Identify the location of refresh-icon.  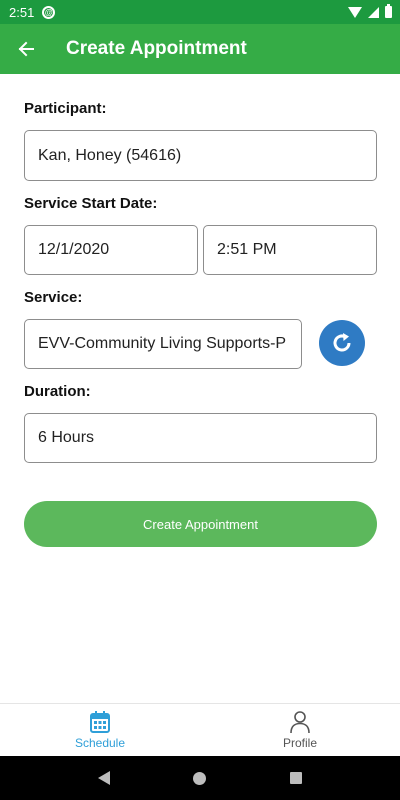
(342, 342).